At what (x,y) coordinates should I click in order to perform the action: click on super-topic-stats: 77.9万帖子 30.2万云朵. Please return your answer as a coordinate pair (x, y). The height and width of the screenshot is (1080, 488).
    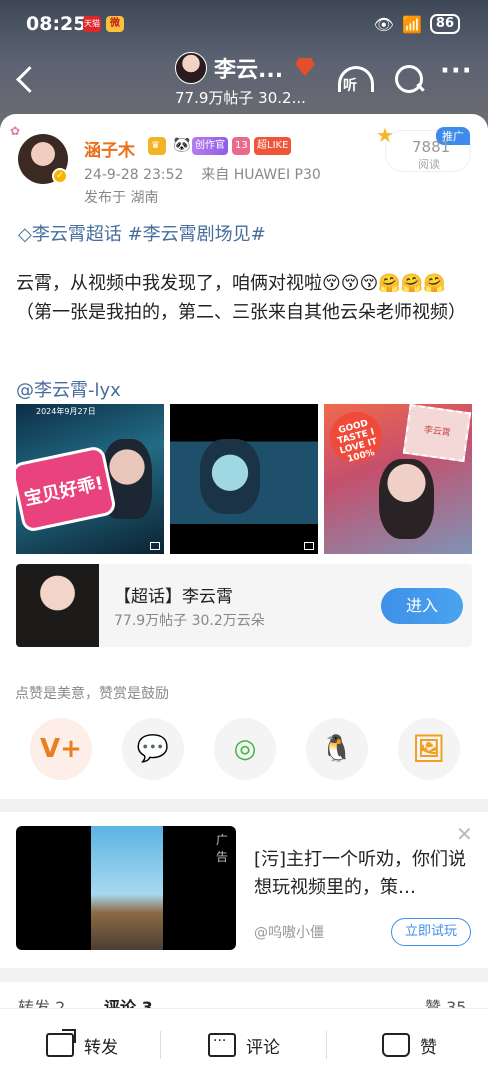
    Looking at the image, I should click on (189, 621).